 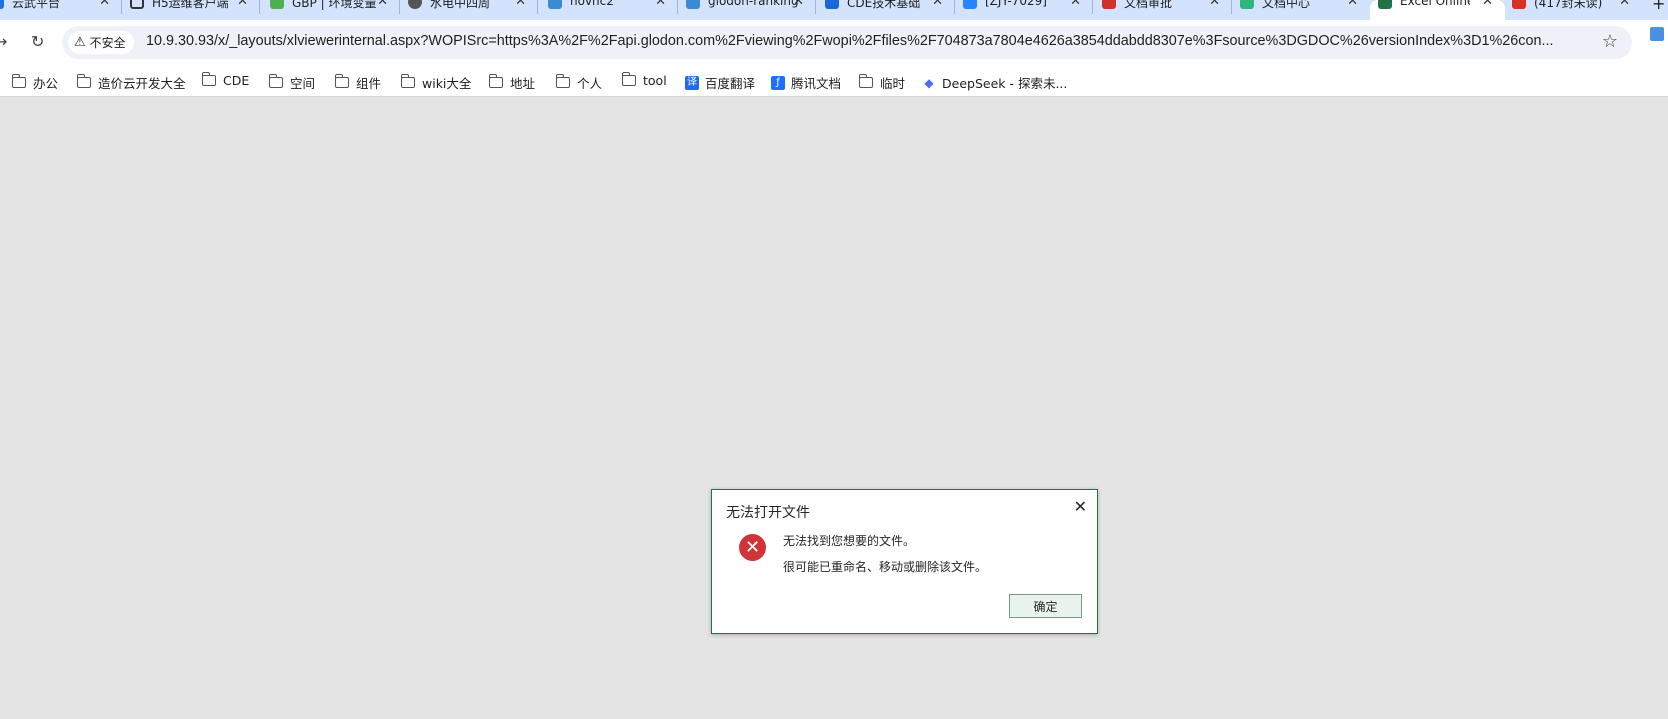 I want to click on forward-arrow-icon: →, so click(x=3, y=41).